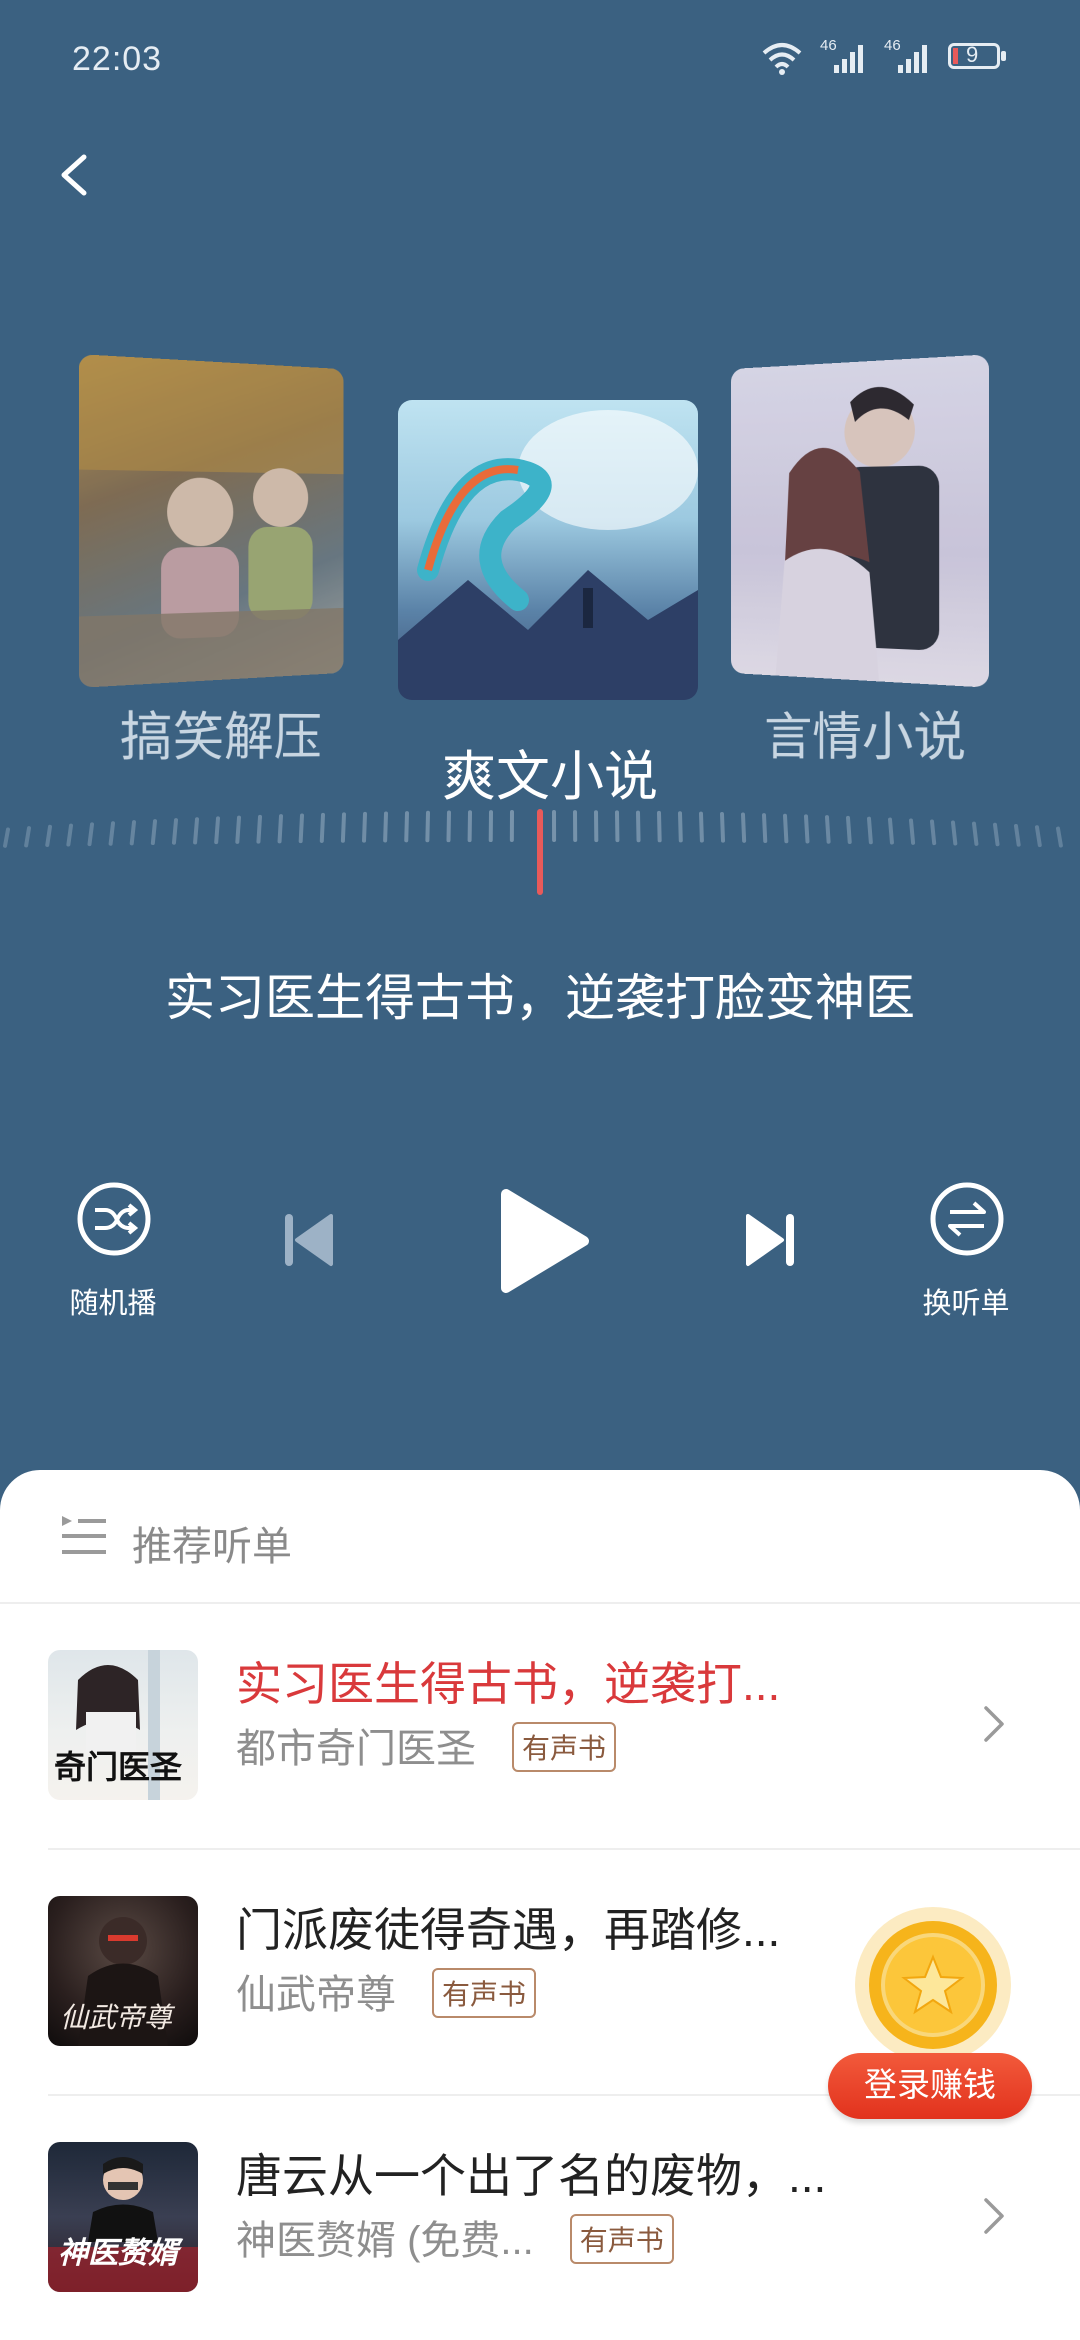  I want to click on chevron-left-icon, so click(74, 175).